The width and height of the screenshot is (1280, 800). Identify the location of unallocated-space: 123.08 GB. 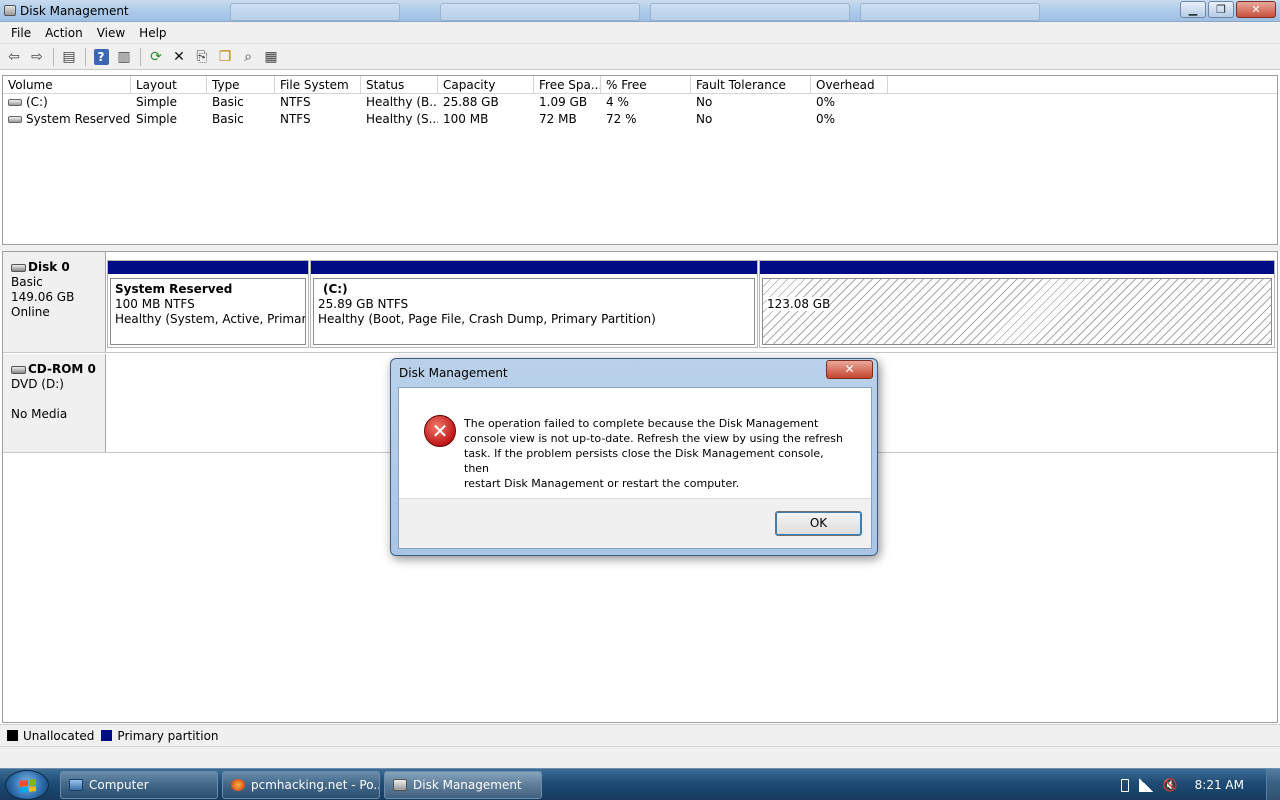
(1017, 304).